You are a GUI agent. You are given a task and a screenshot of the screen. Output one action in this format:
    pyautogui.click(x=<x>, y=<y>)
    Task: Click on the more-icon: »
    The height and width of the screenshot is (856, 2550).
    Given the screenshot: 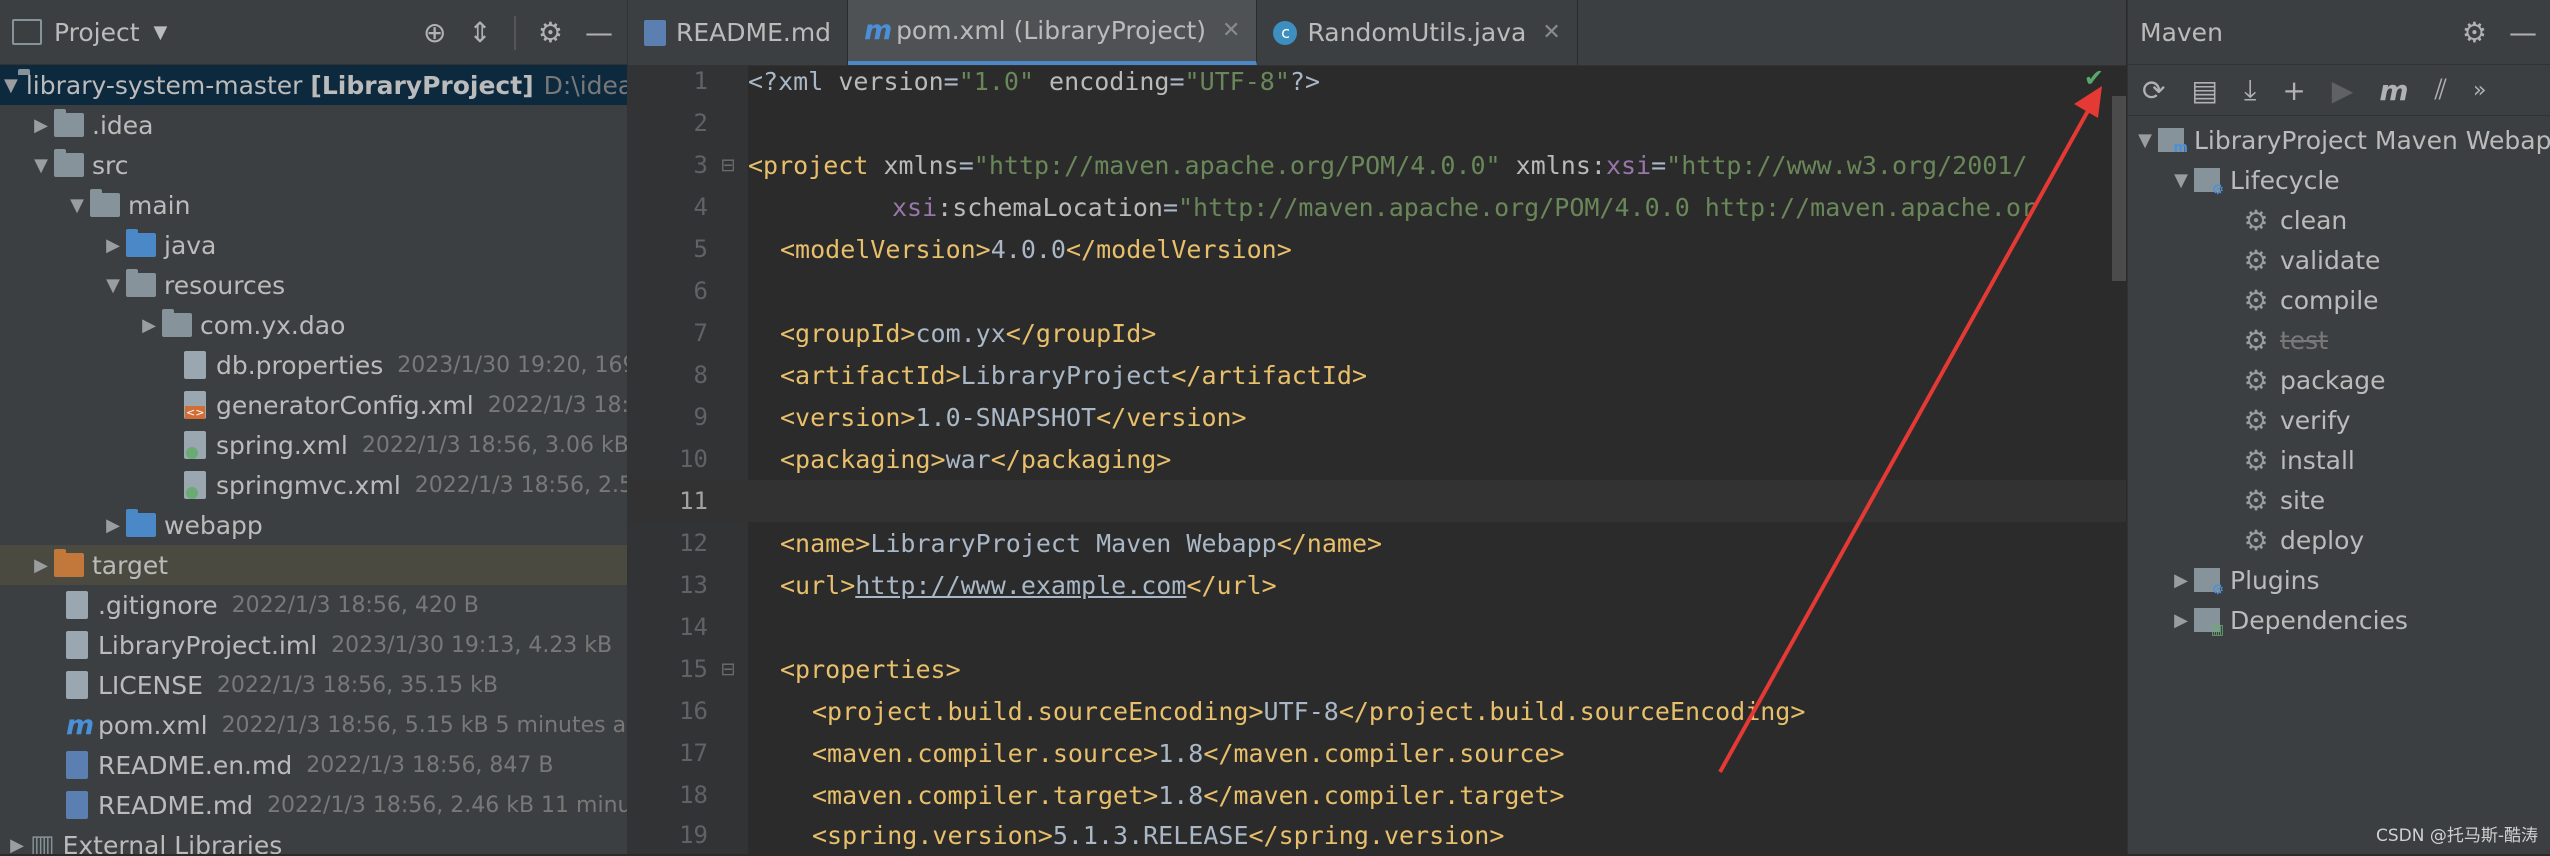 What is the action you would take?
    pyautogui.click(x=2479, y=90)
    